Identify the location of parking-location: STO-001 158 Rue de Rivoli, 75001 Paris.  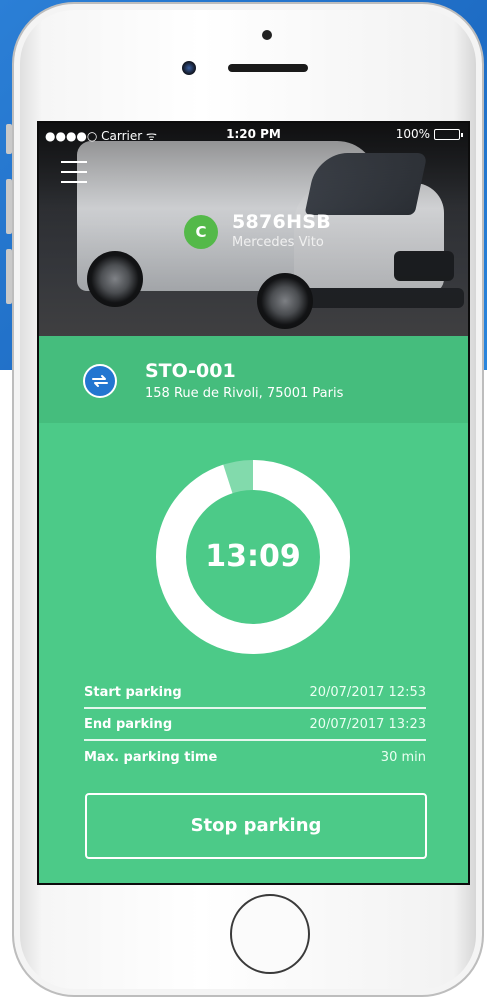
(253, 379).